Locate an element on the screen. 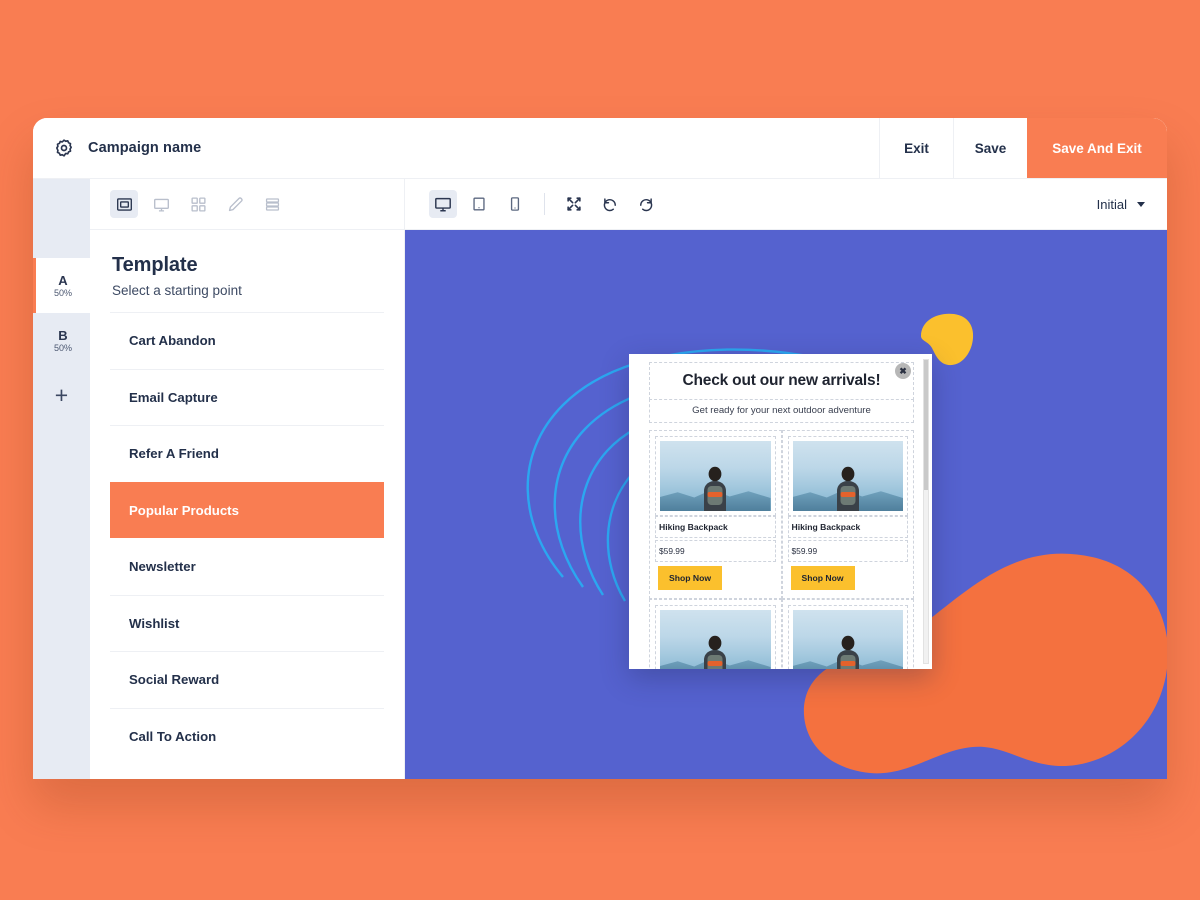 The image size is (1200, 900). state-select: Initial is located at coordinates (1121, 204).